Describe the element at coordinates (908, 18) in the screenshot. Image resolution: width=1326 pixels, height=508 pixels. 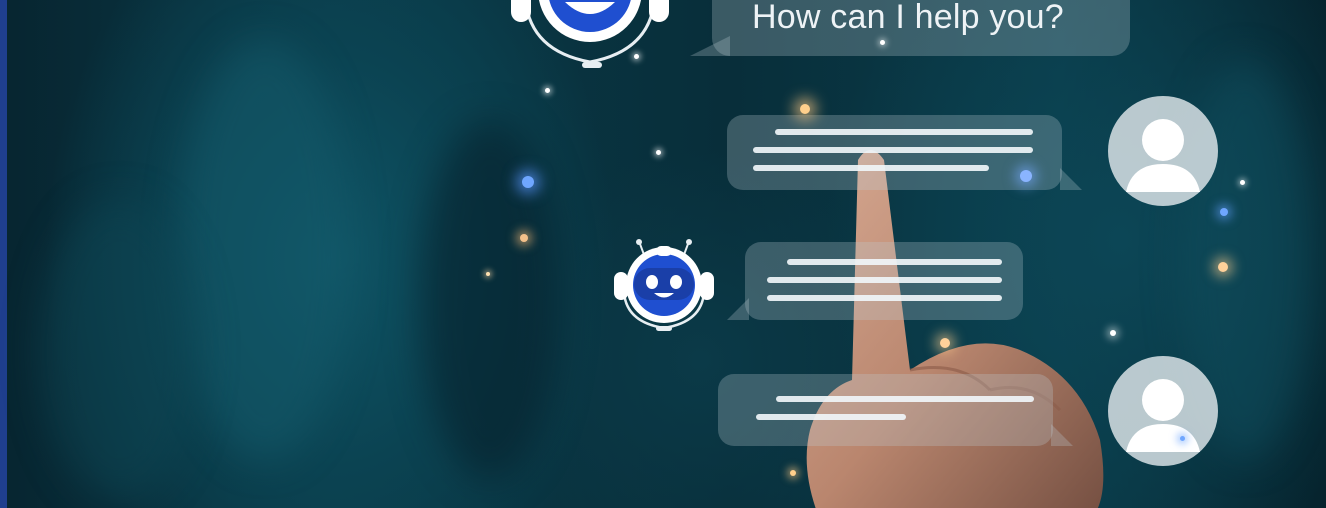
I see `greeting-text: How can I help you?` at that location.